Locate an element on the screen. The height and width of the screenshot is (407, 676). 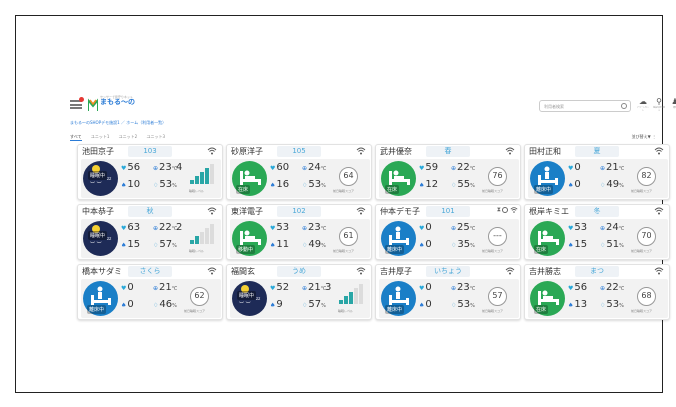
sleep-score-gauge: 82 is located at coordinates (646, 176).